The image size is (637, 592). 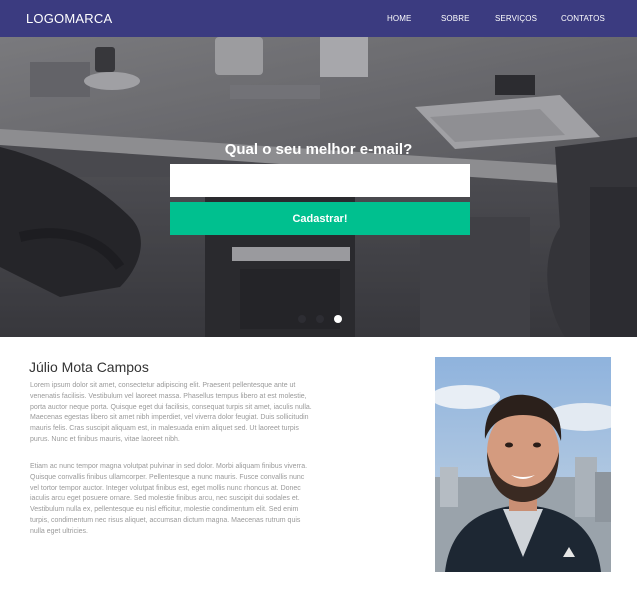 What do you see at coordinates (516, 18) in the screenshot?
I see `nav-link-servicos: SERVIÇOS` at bounding box center [516, 18].